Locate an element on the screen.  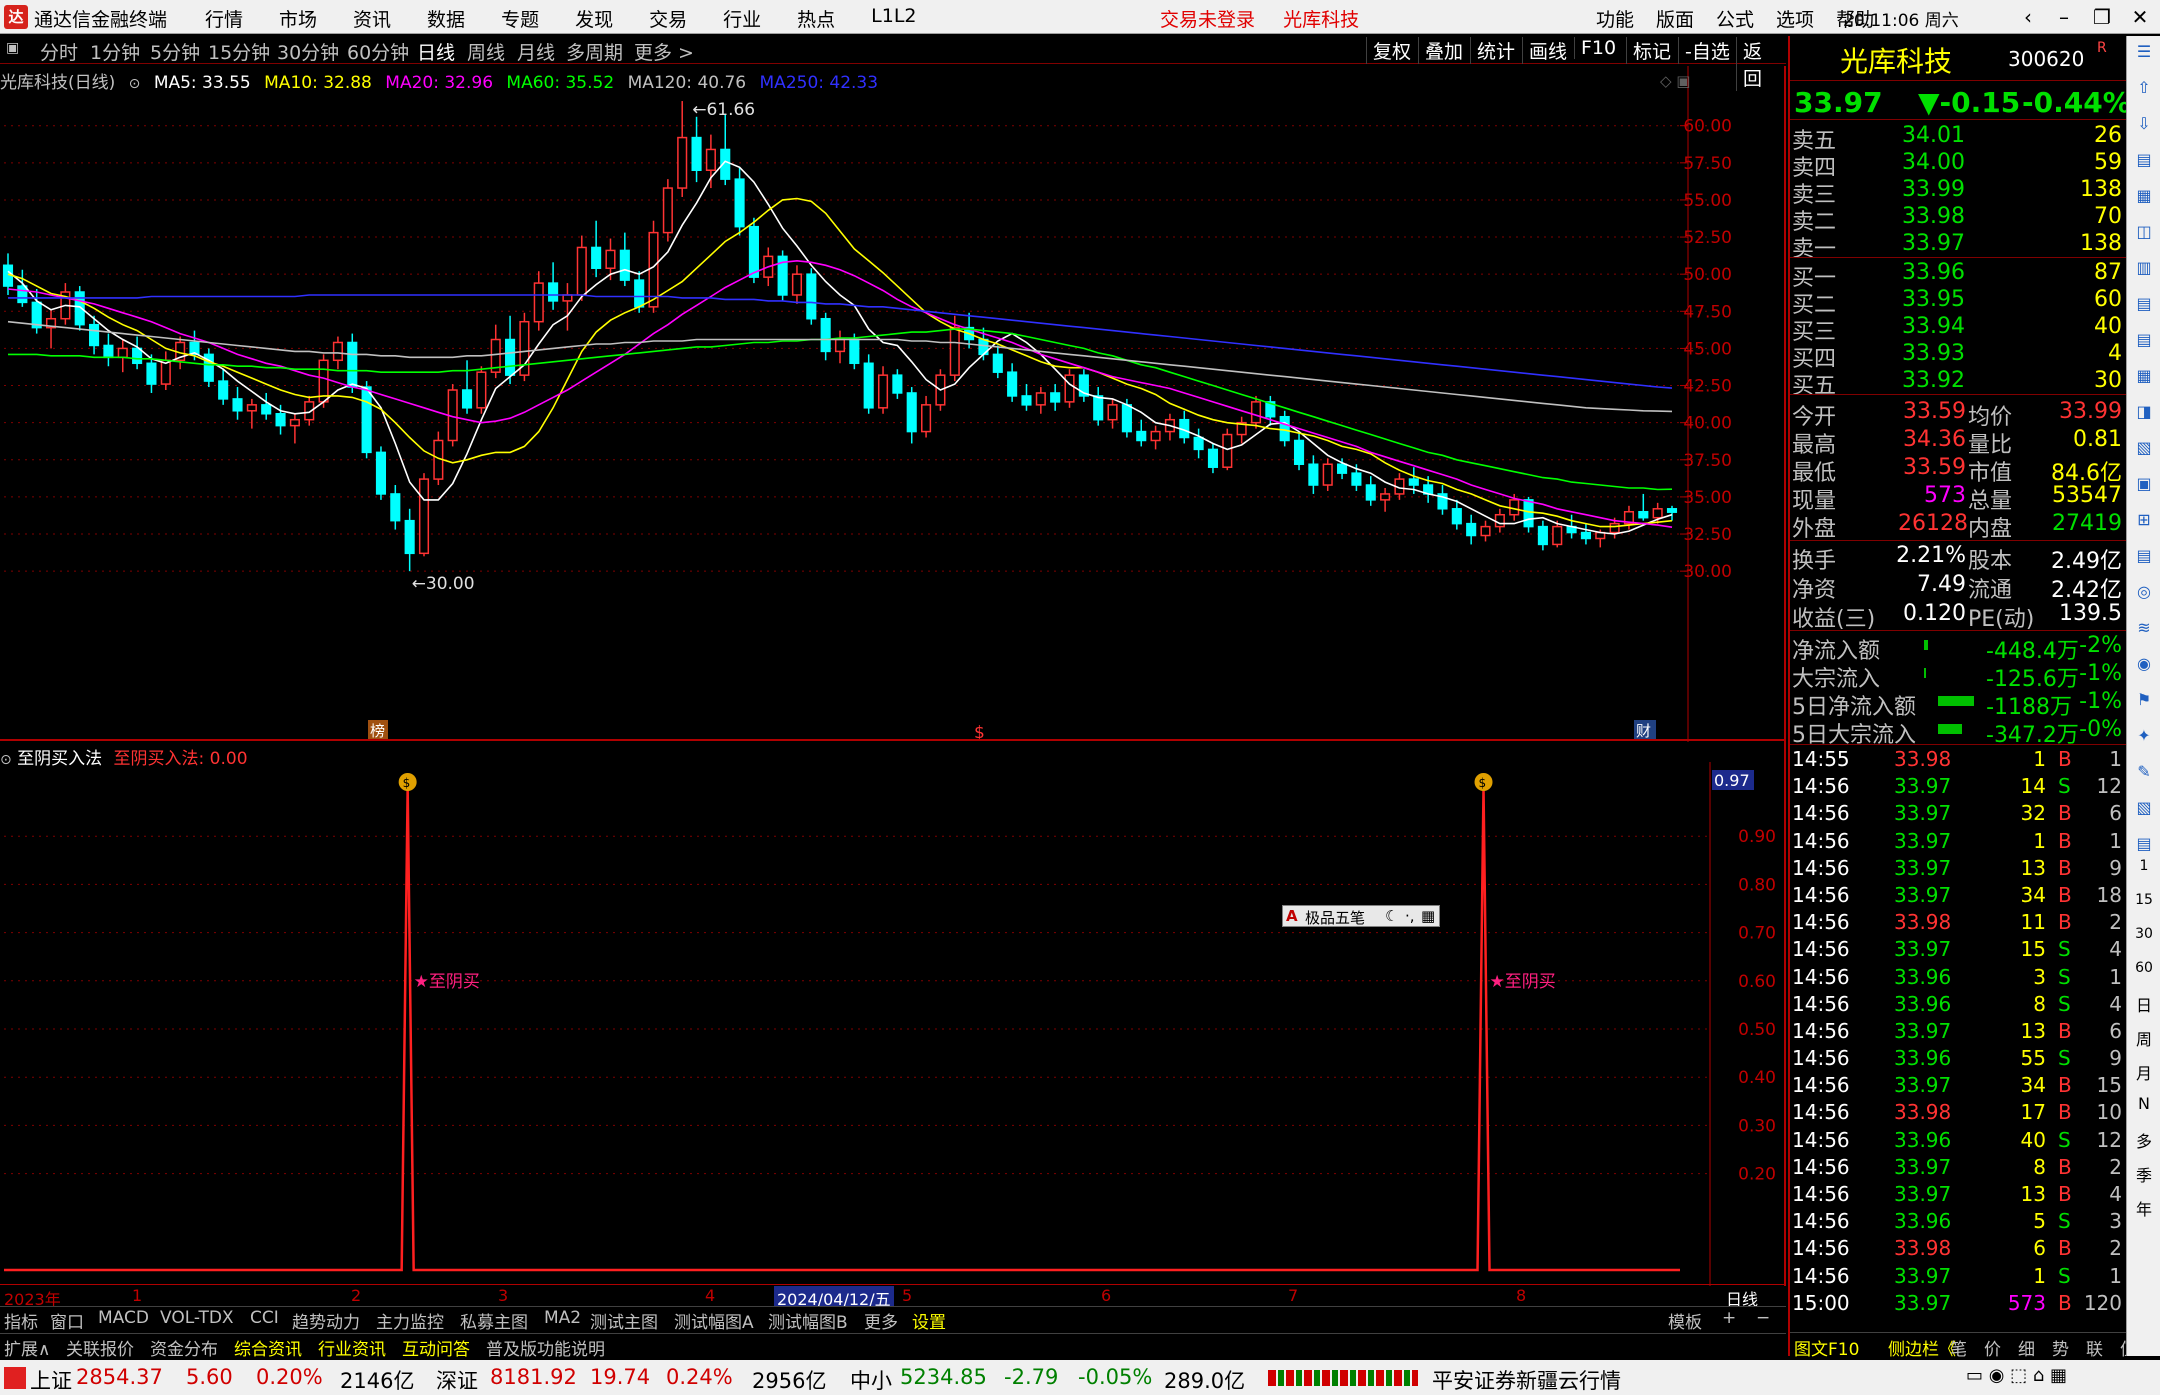
sidebar-tool-icon: ⇩ is located at coordinates (2144, 127).